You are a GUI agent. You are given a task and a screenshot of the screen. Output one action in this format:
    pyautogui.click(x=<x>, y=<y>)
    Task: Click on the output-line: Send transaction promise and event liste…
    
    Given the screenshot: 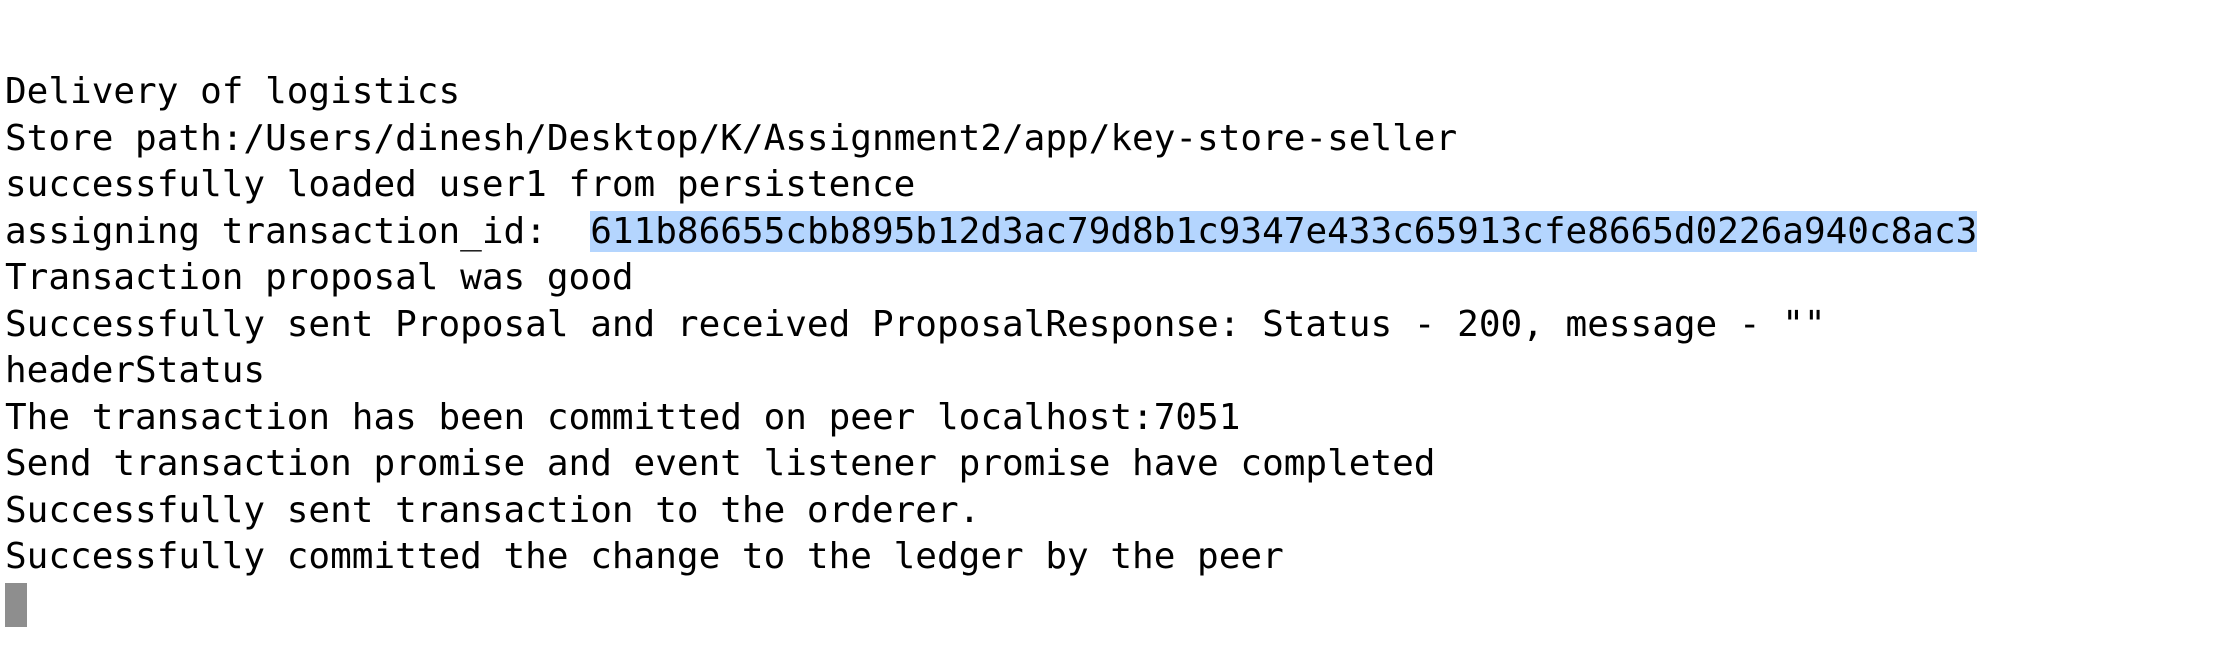 What is the action you would take?
    pyautogui.click(x=720, y=463)
    